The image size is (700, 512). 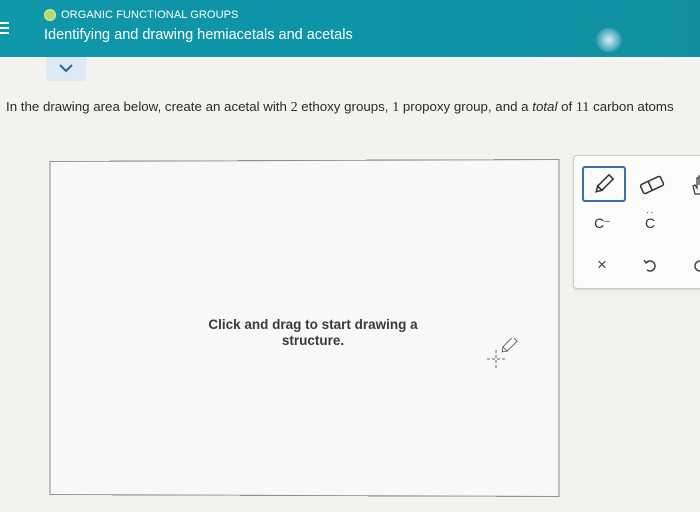 What do you see at coordinates (696, 185) in the screenshot?
I see `hand-icon` at bounding box center [696, 185].